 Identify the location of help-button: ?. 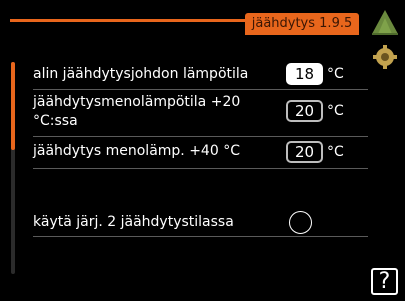
(384, 281).